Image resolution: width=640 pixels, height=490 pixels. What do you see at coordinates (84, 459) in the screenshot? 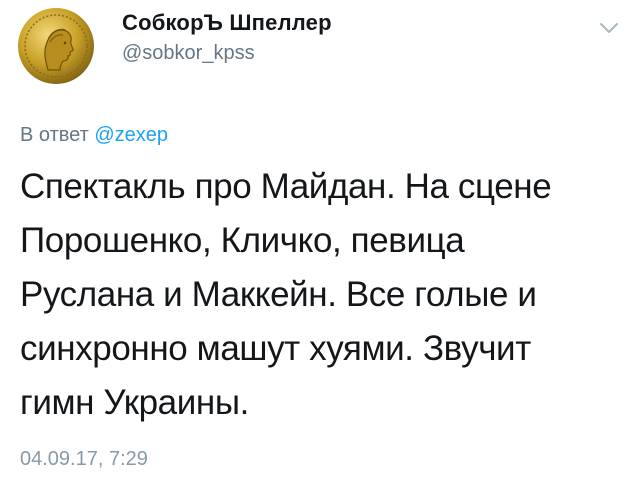
I see `tweet-timestamp: 04.09.17, 7:29` at bounding box center [84, 459].